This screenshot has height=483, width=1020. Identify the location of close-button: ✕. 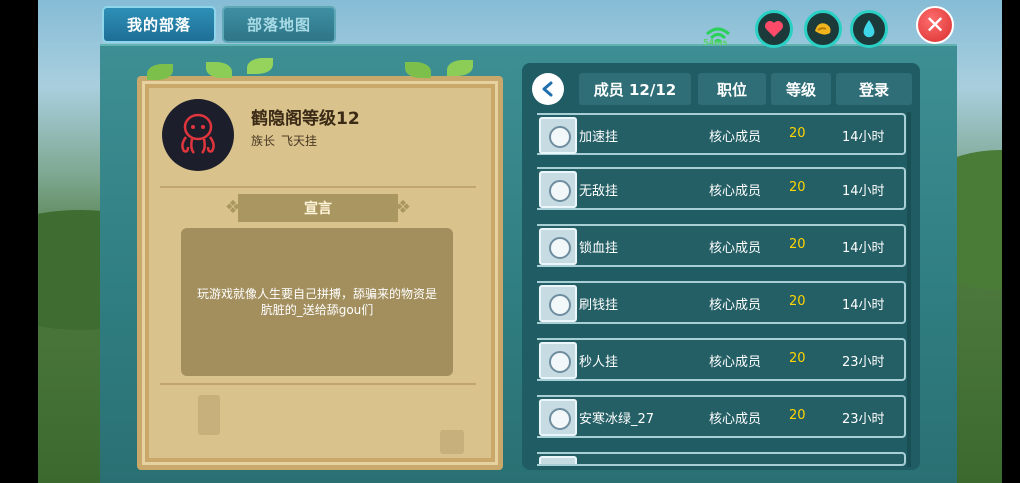
(935, 25).